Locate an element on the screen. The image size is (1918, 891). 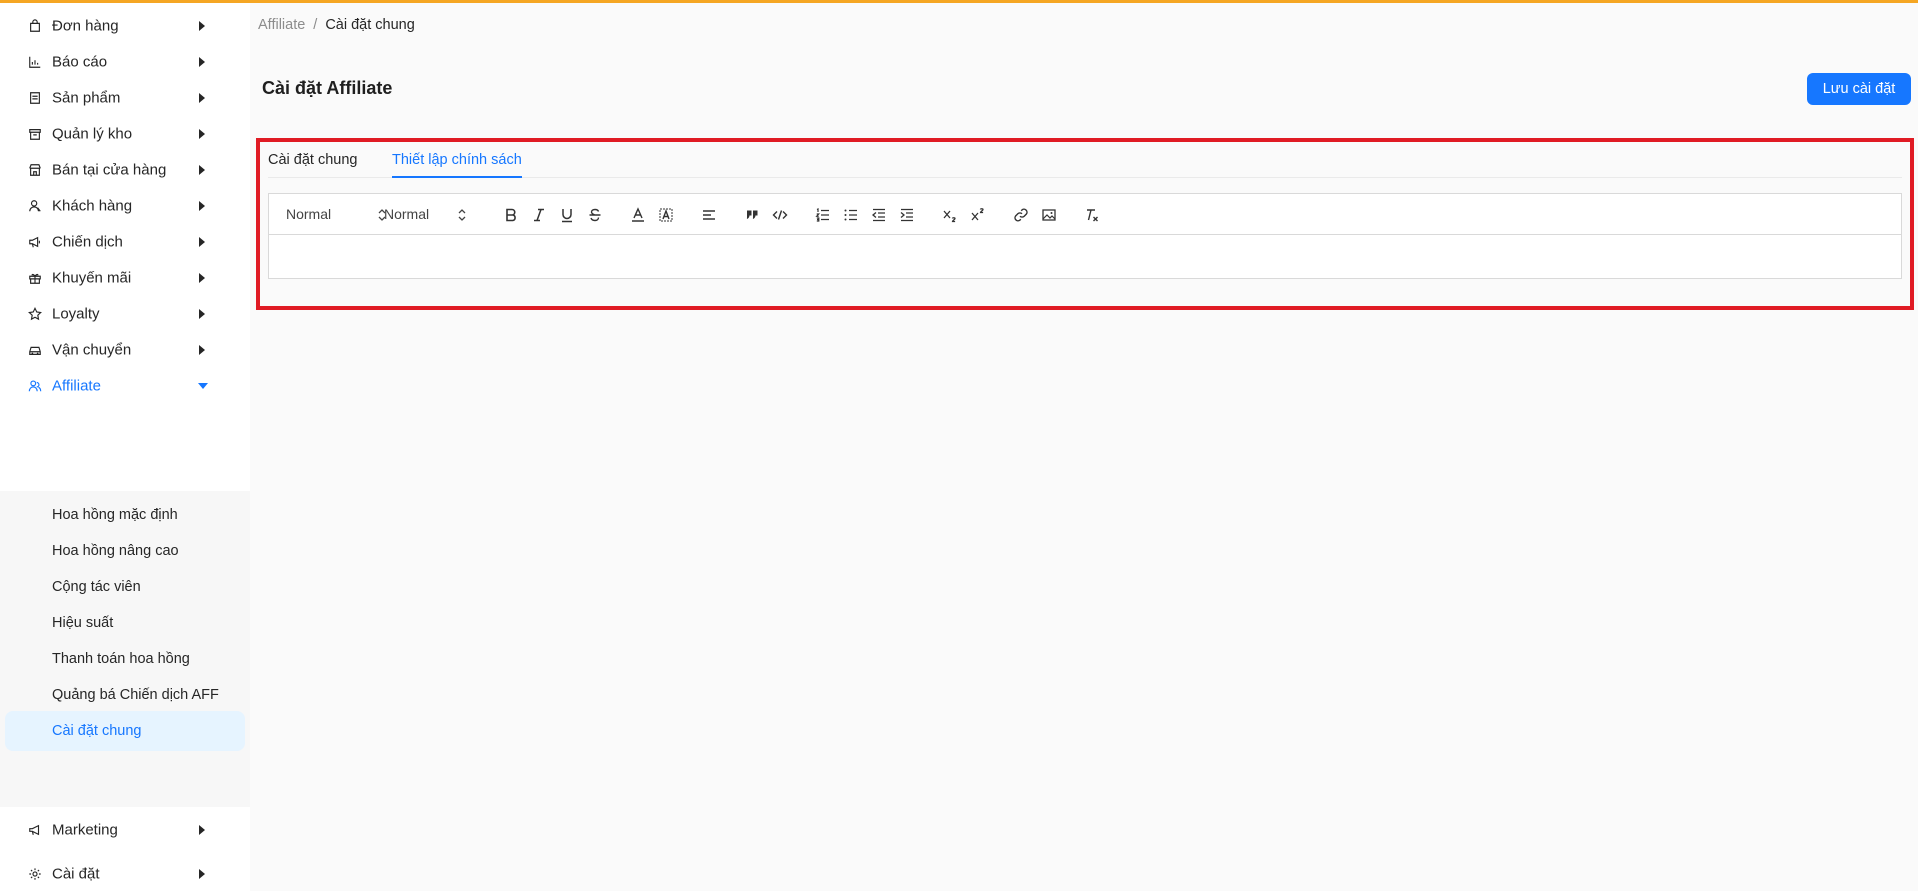
strikethrough-icon is located at coordinates (595, 215).